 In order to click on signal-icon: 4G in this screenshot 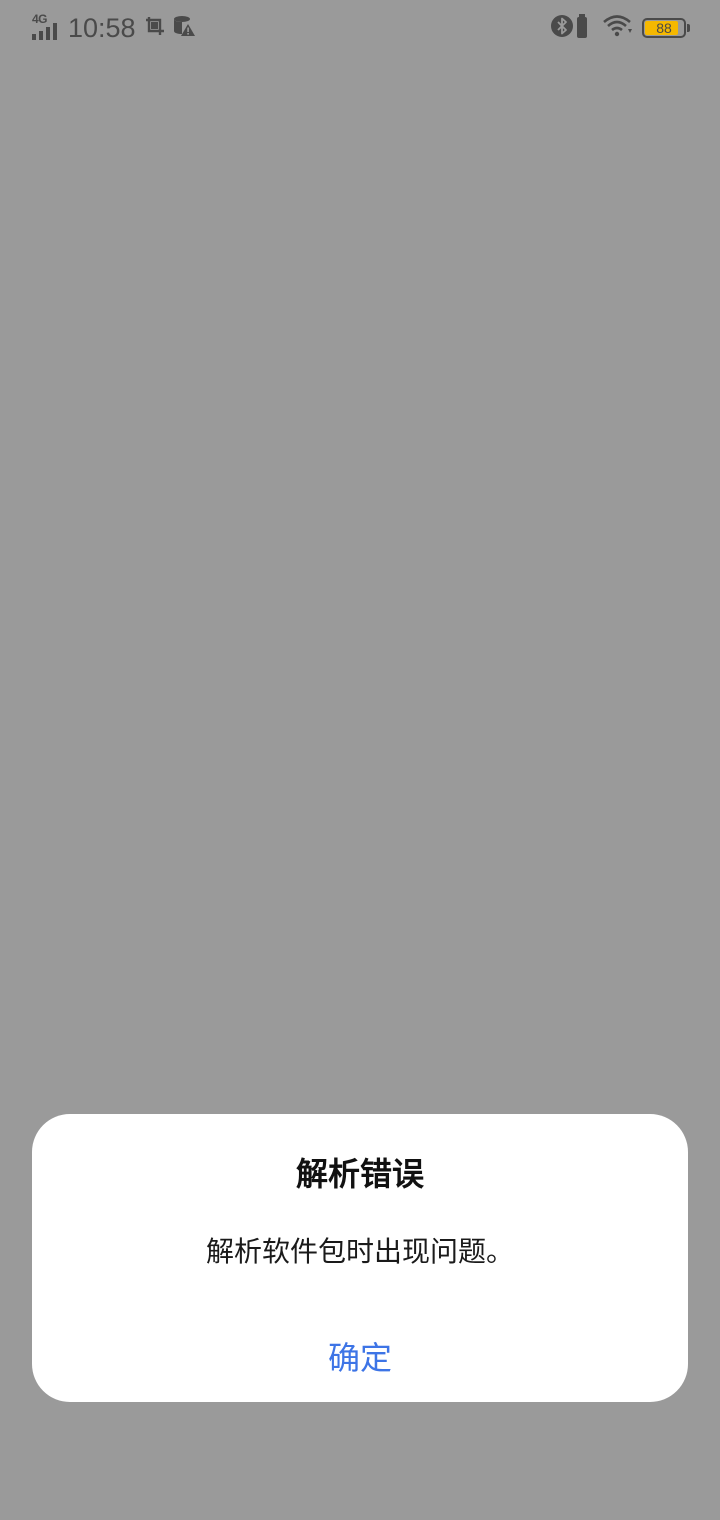, I will do `click(46, 27)`.